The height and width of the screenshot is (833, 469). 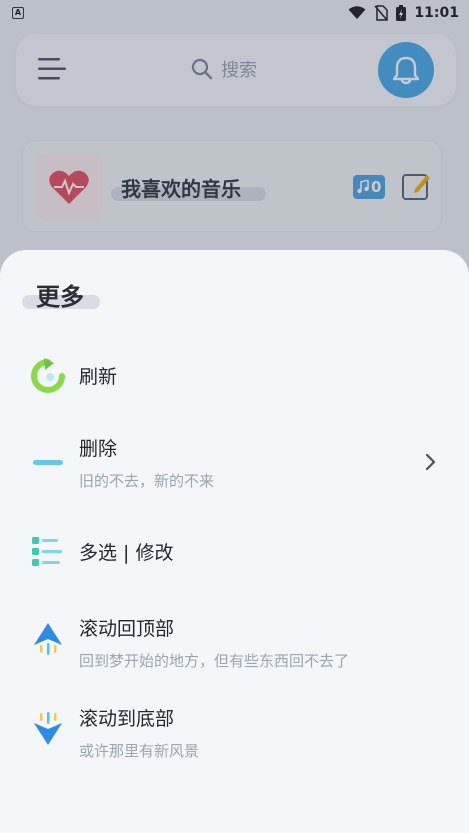 What do you see at coordinates (98, 449) in the screenshot?
I see `menu-item-label: 删除` at bounding box center [98, 449].